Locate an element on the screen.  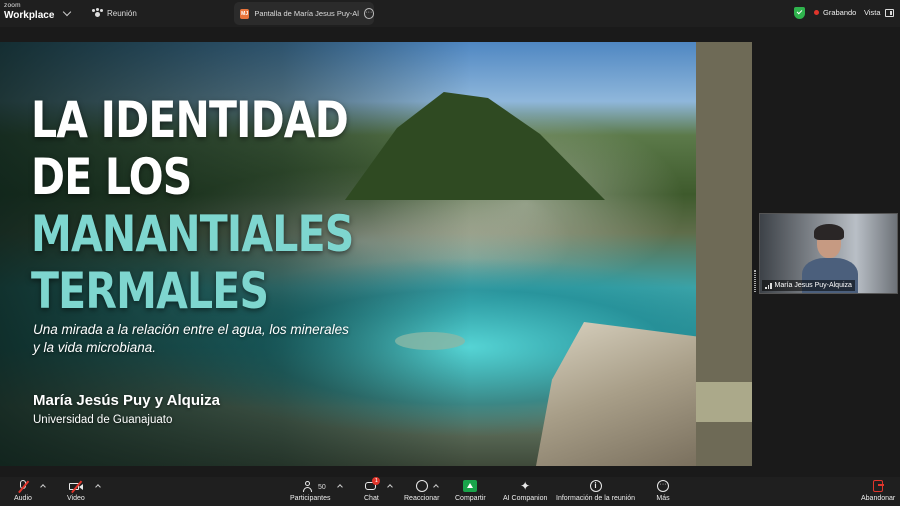
chat-label: Chat is located at coordinates (371, 498).